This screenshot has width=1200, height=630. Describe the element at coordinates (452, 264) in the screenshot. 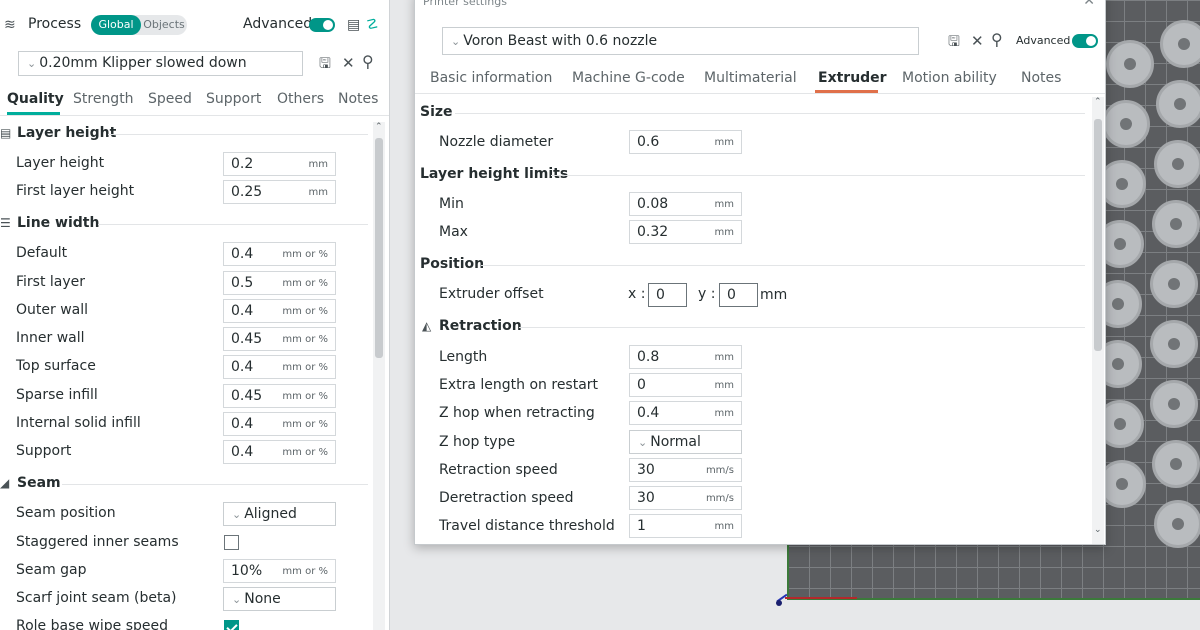

I see `section-position: Position` at that location.